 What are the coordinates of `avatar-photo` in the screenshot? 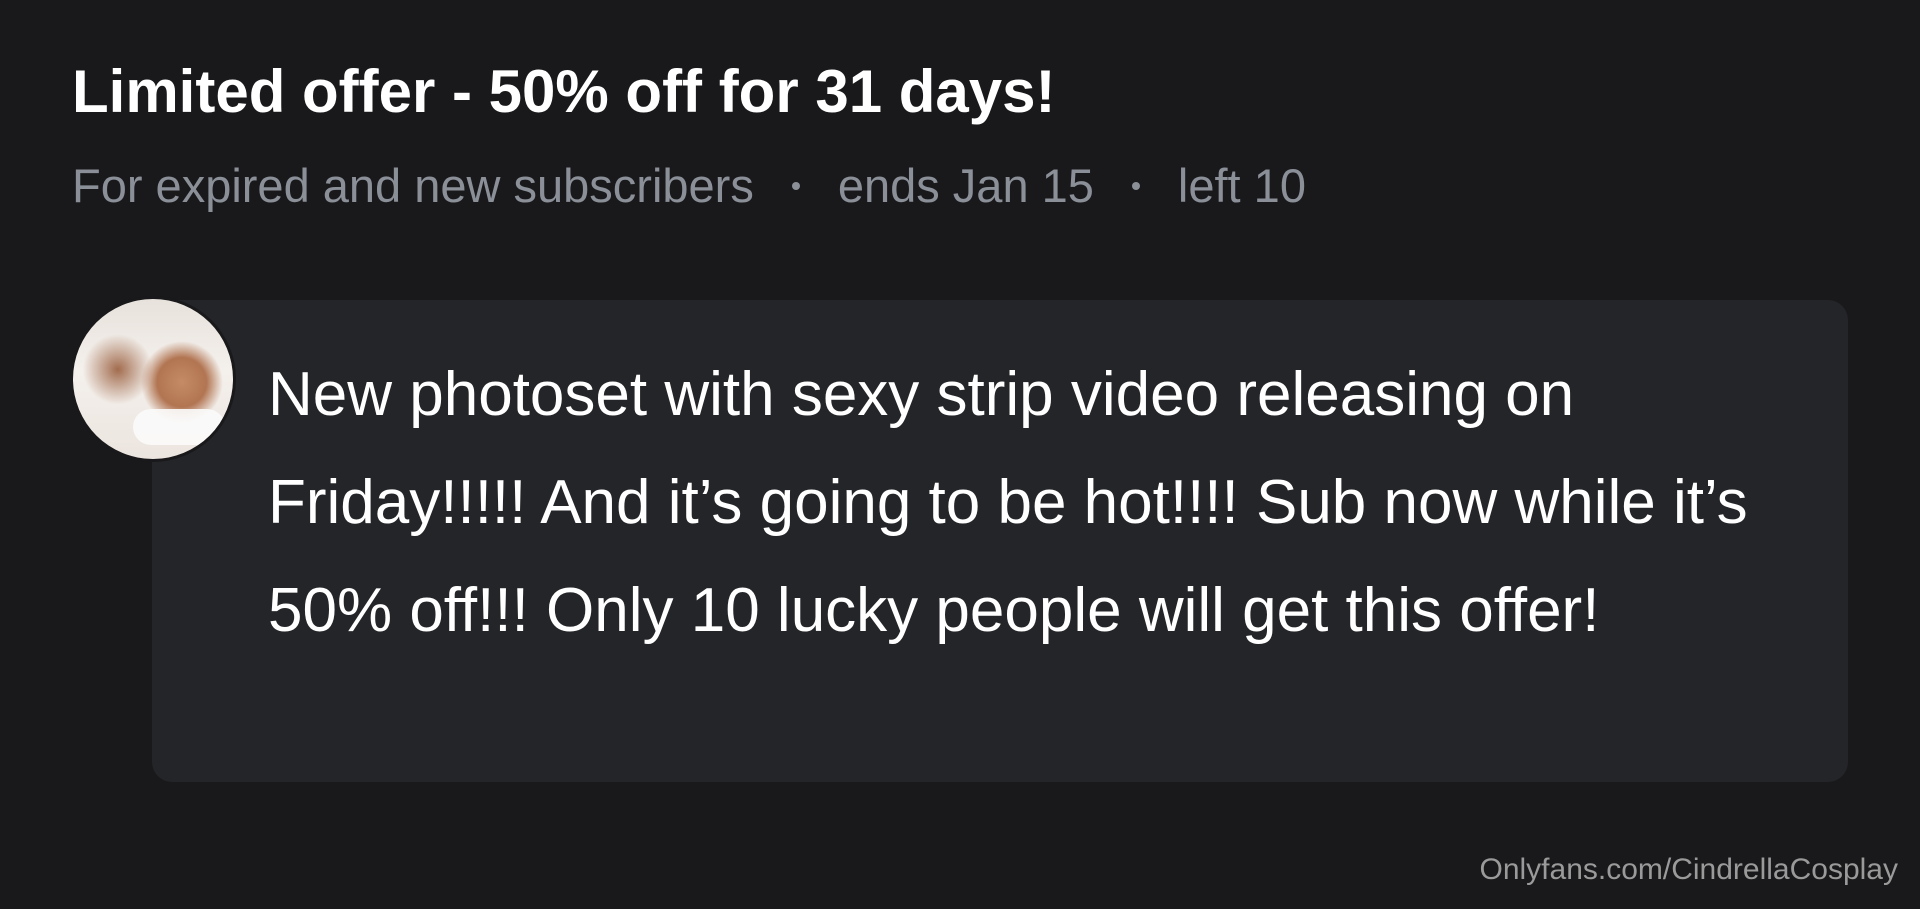 It's located at (153, 379).